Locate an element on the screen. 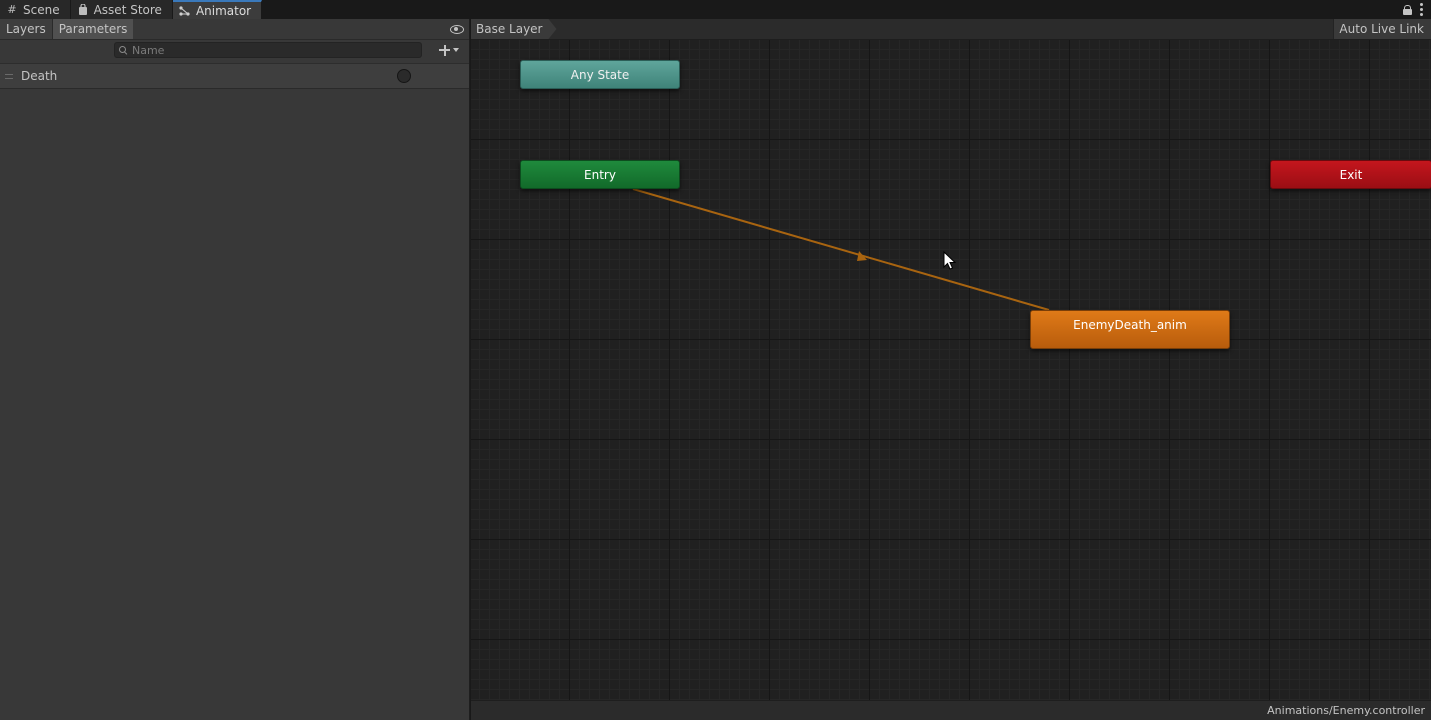 Image resolution: width=1431 pixels, height=720 pixels. eye-icon is located at coordinates (457, 29).